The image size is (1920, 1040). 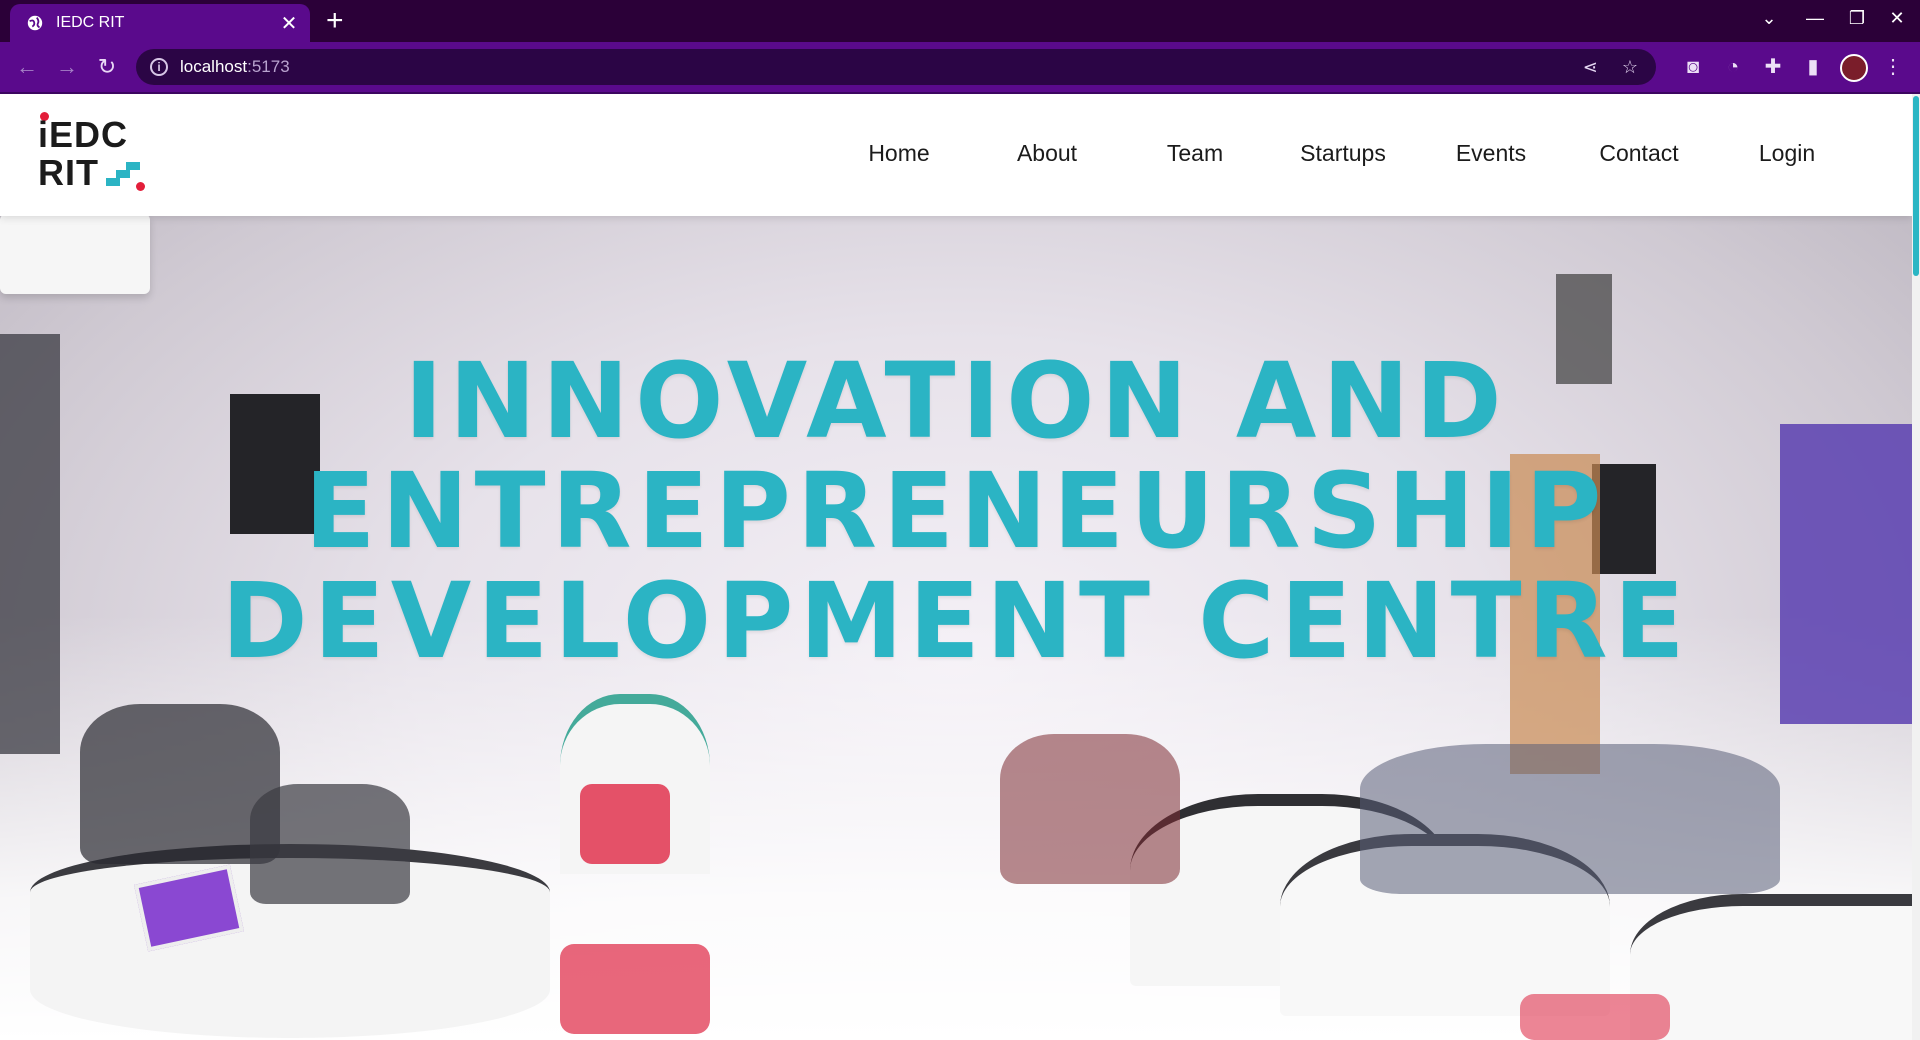 I want to click on logo-line1: iEDC, so click(x=83, y=134).